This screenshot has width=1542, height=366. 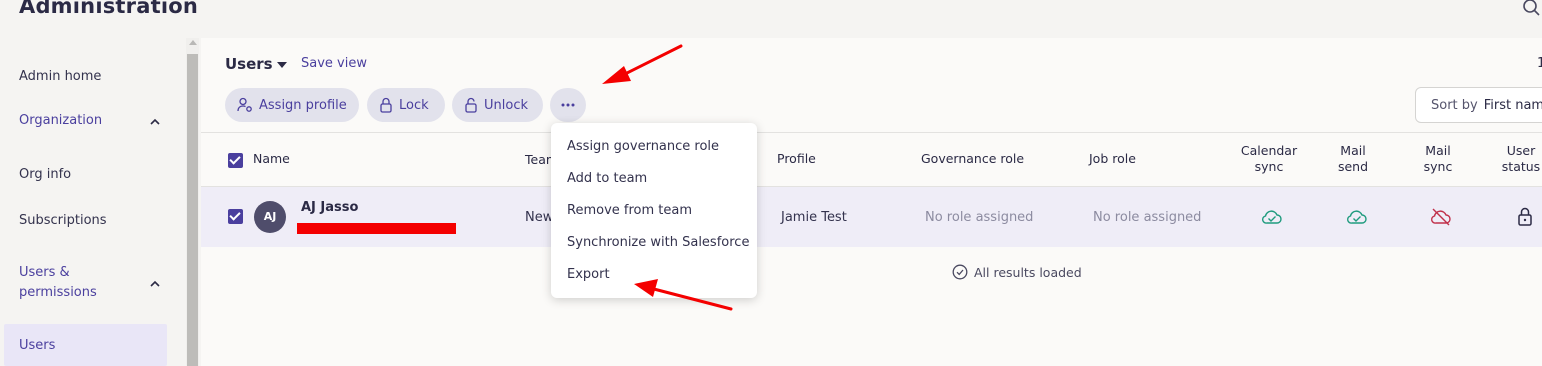 What do you see at coordinates (539, 217) in the screenshot?
I see `team-cell: New` at bounding box center [539, 217].